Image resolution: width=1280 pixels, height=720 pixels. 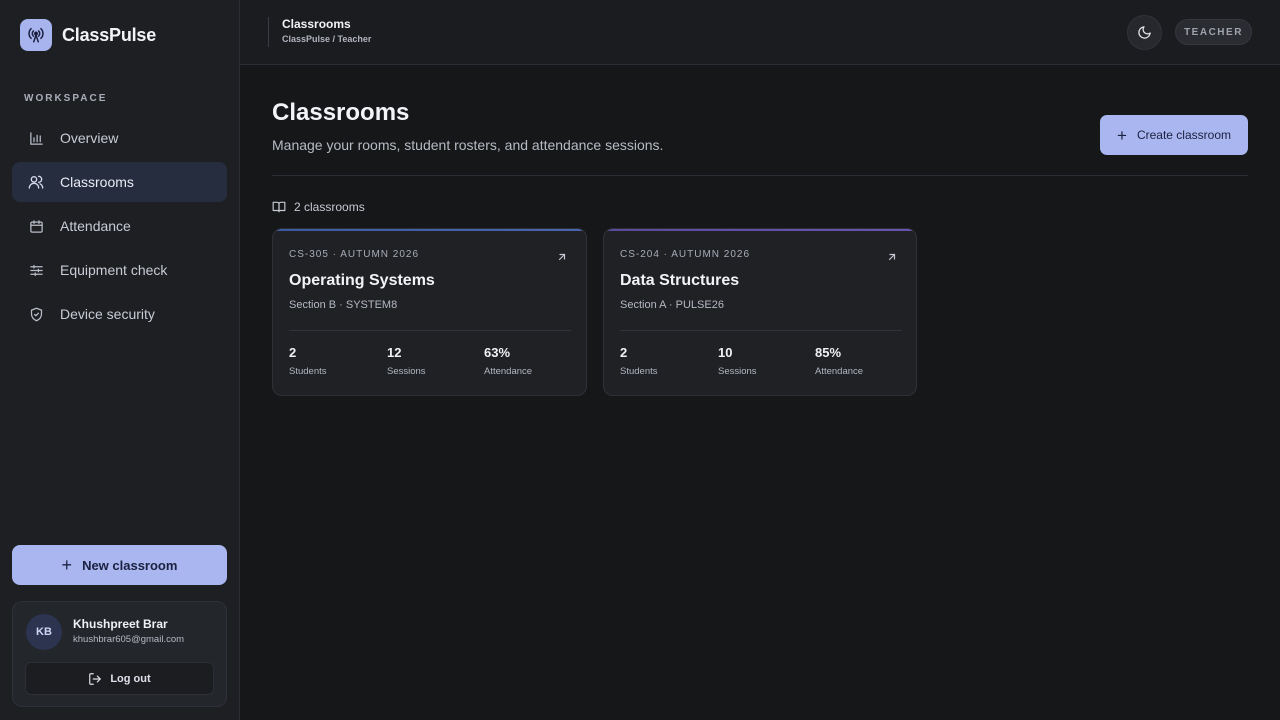 What do you see at coordinates (114, 270) in the screenshot?
I see `sidebar-item-label: Equipment check` at bounding box center [114, 270].